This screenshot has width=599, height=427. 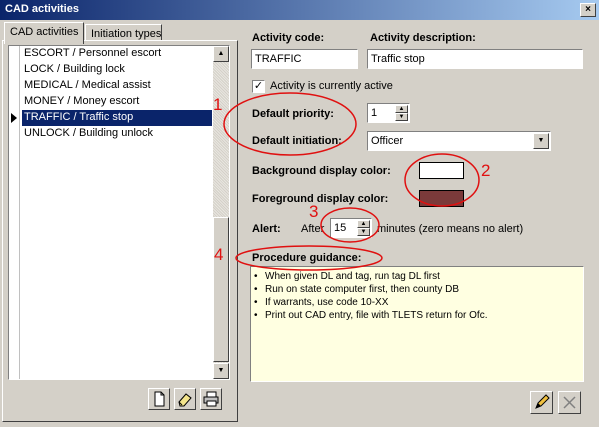 I want to click on close-window-button: ×, so click(x=588, y=10).